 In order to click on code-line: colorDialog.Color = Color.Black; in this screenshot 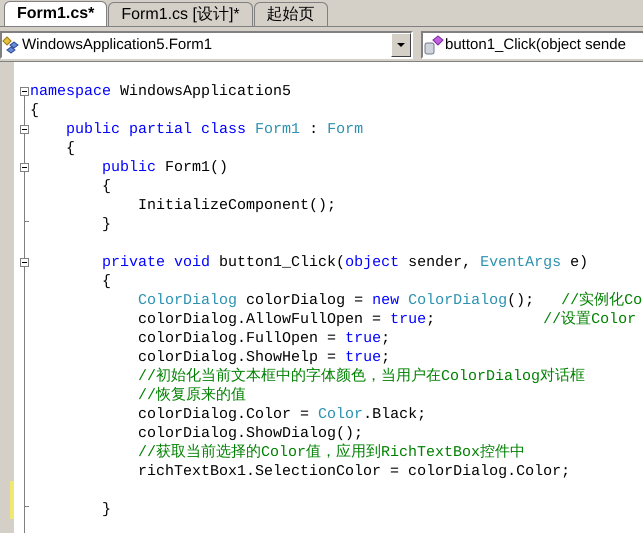, I will do `click(281, 414)`.